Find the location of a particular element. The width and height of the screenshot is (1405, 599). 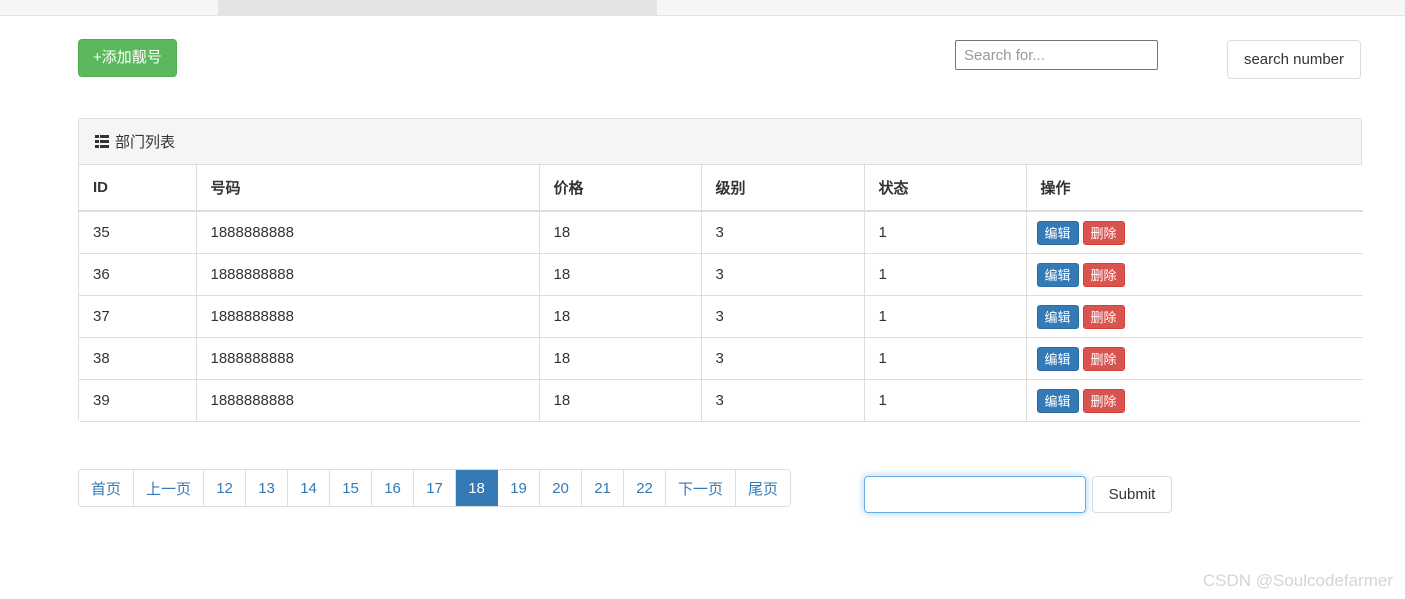

panel-title: 部门列表 is located at coordinates (145, 142).